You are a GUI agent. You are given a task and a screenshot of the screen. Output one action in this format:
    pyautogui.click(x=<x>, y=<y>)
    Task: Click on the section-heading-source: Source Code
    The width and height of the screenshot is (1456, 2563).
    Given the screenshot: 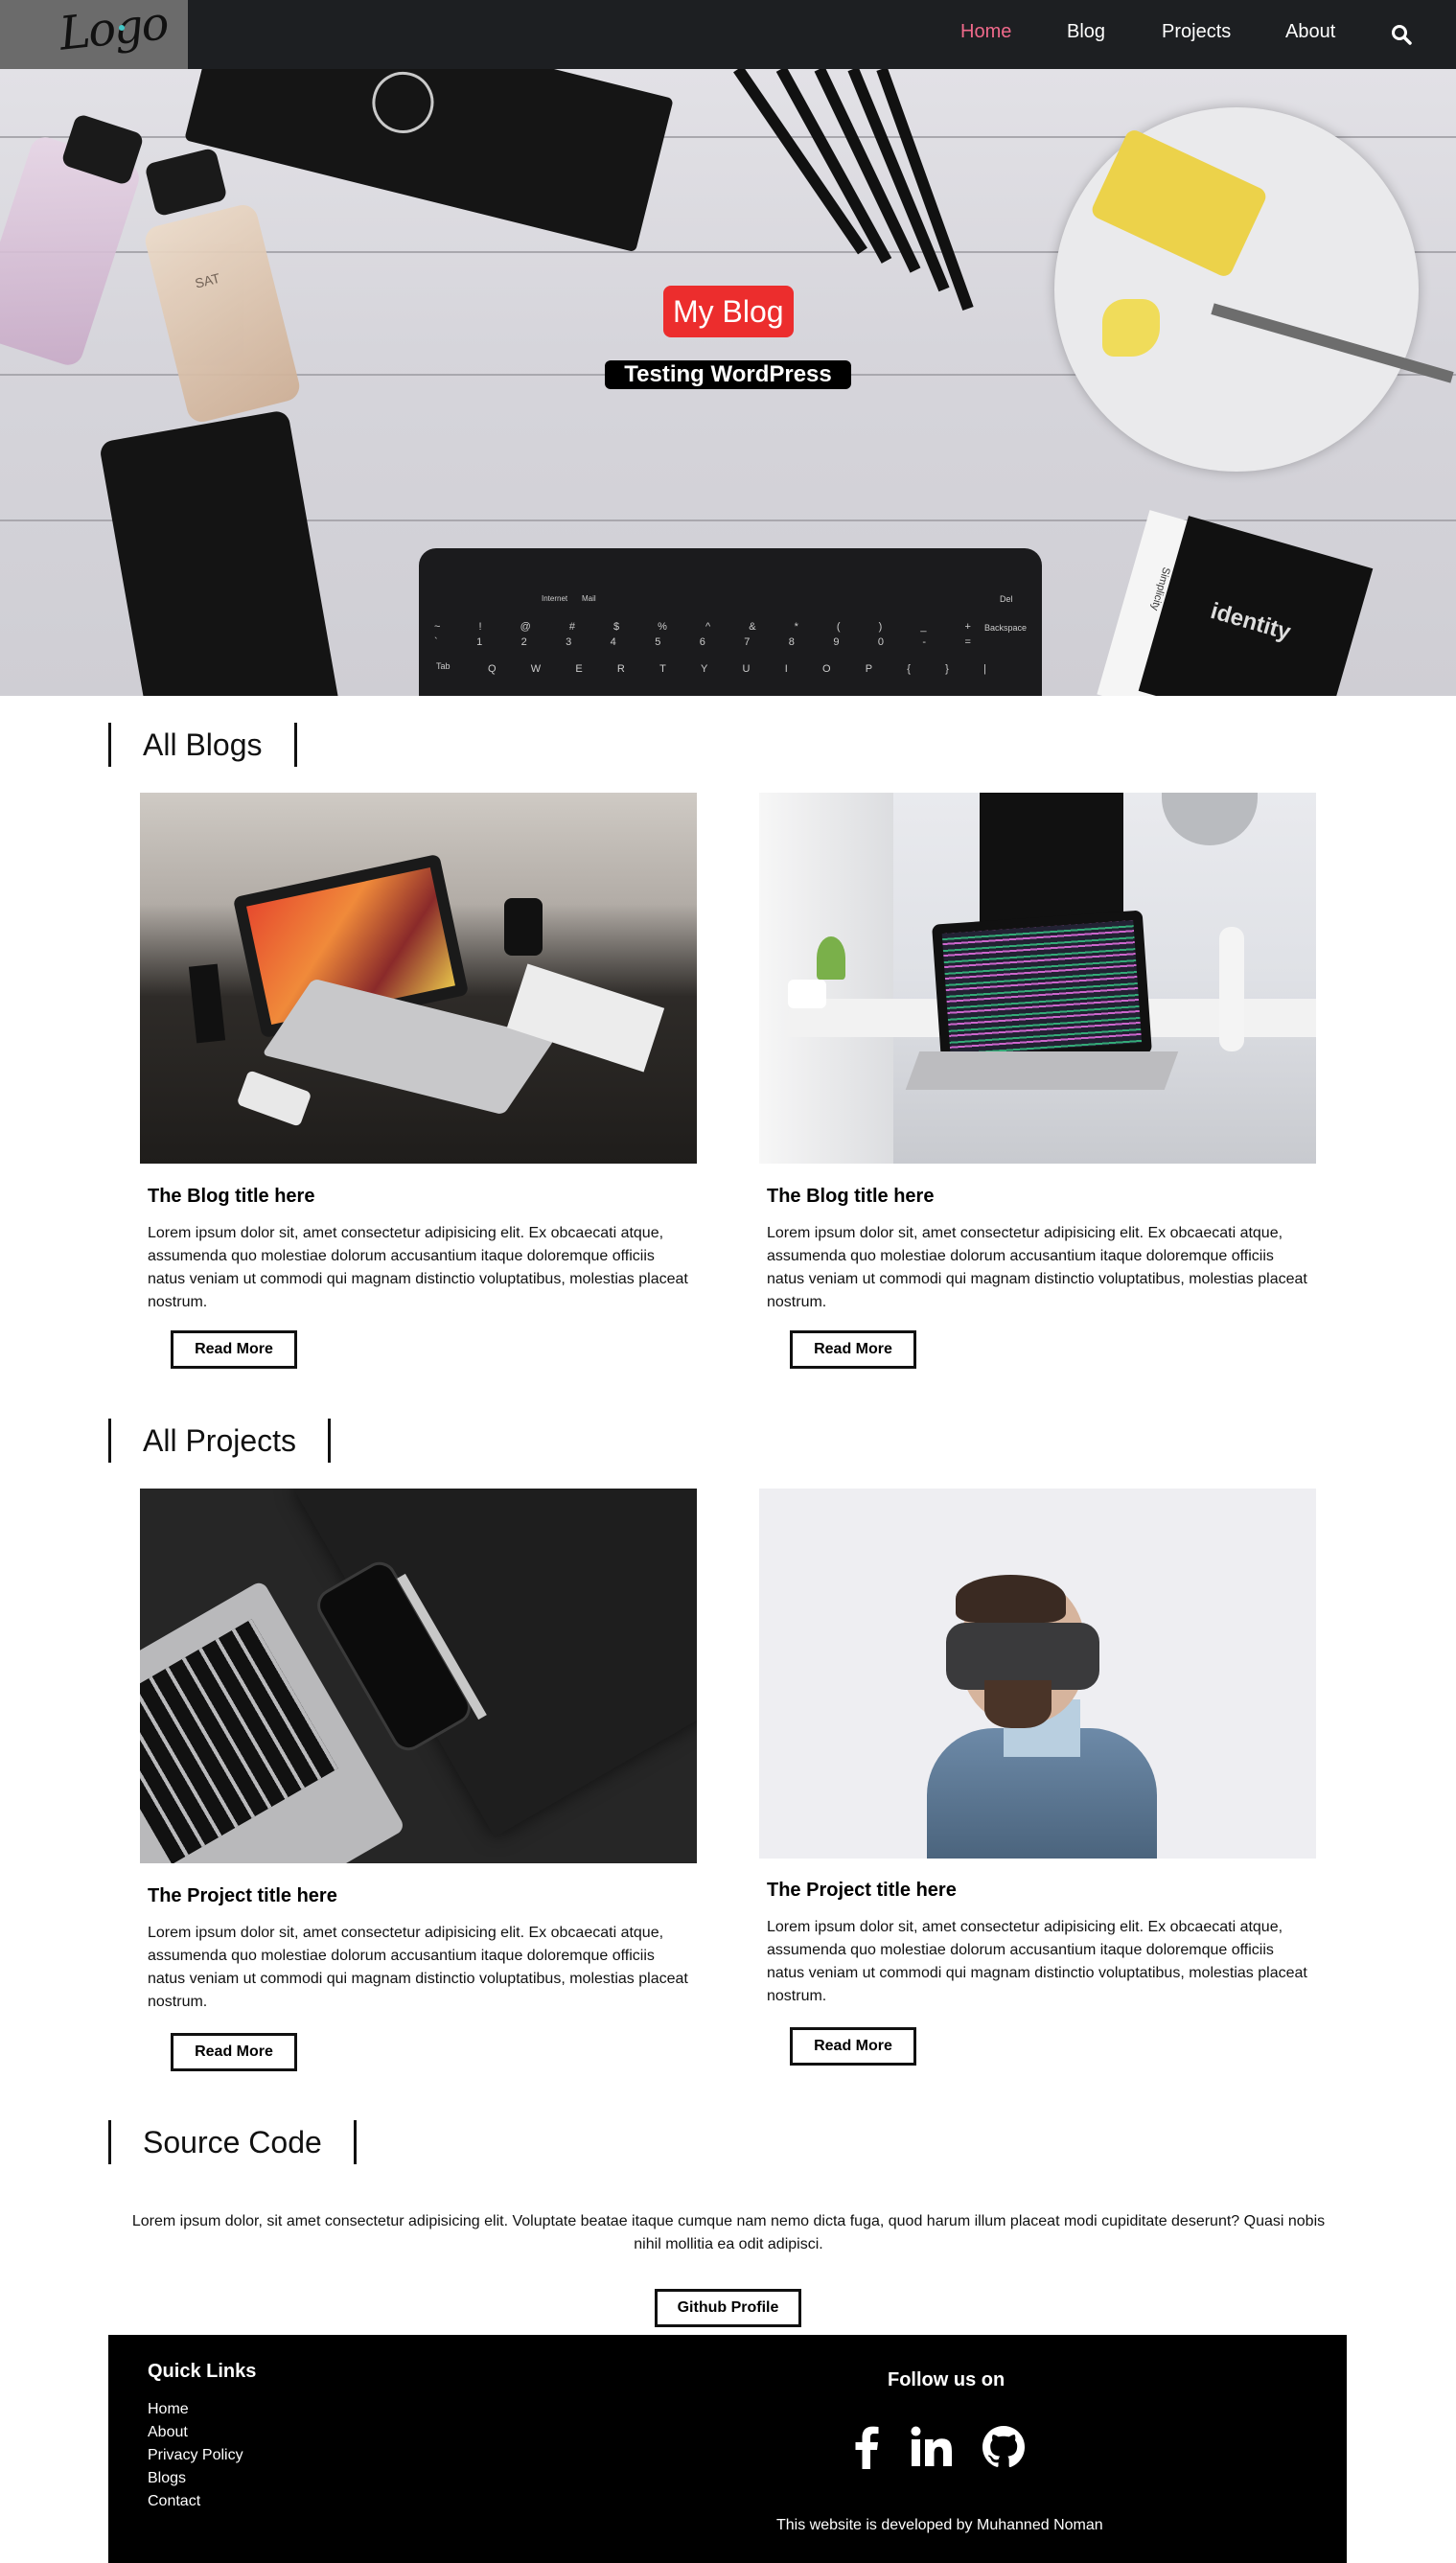 What is the action you would take?
    pyautogui.click(x=232, y=2142)
    